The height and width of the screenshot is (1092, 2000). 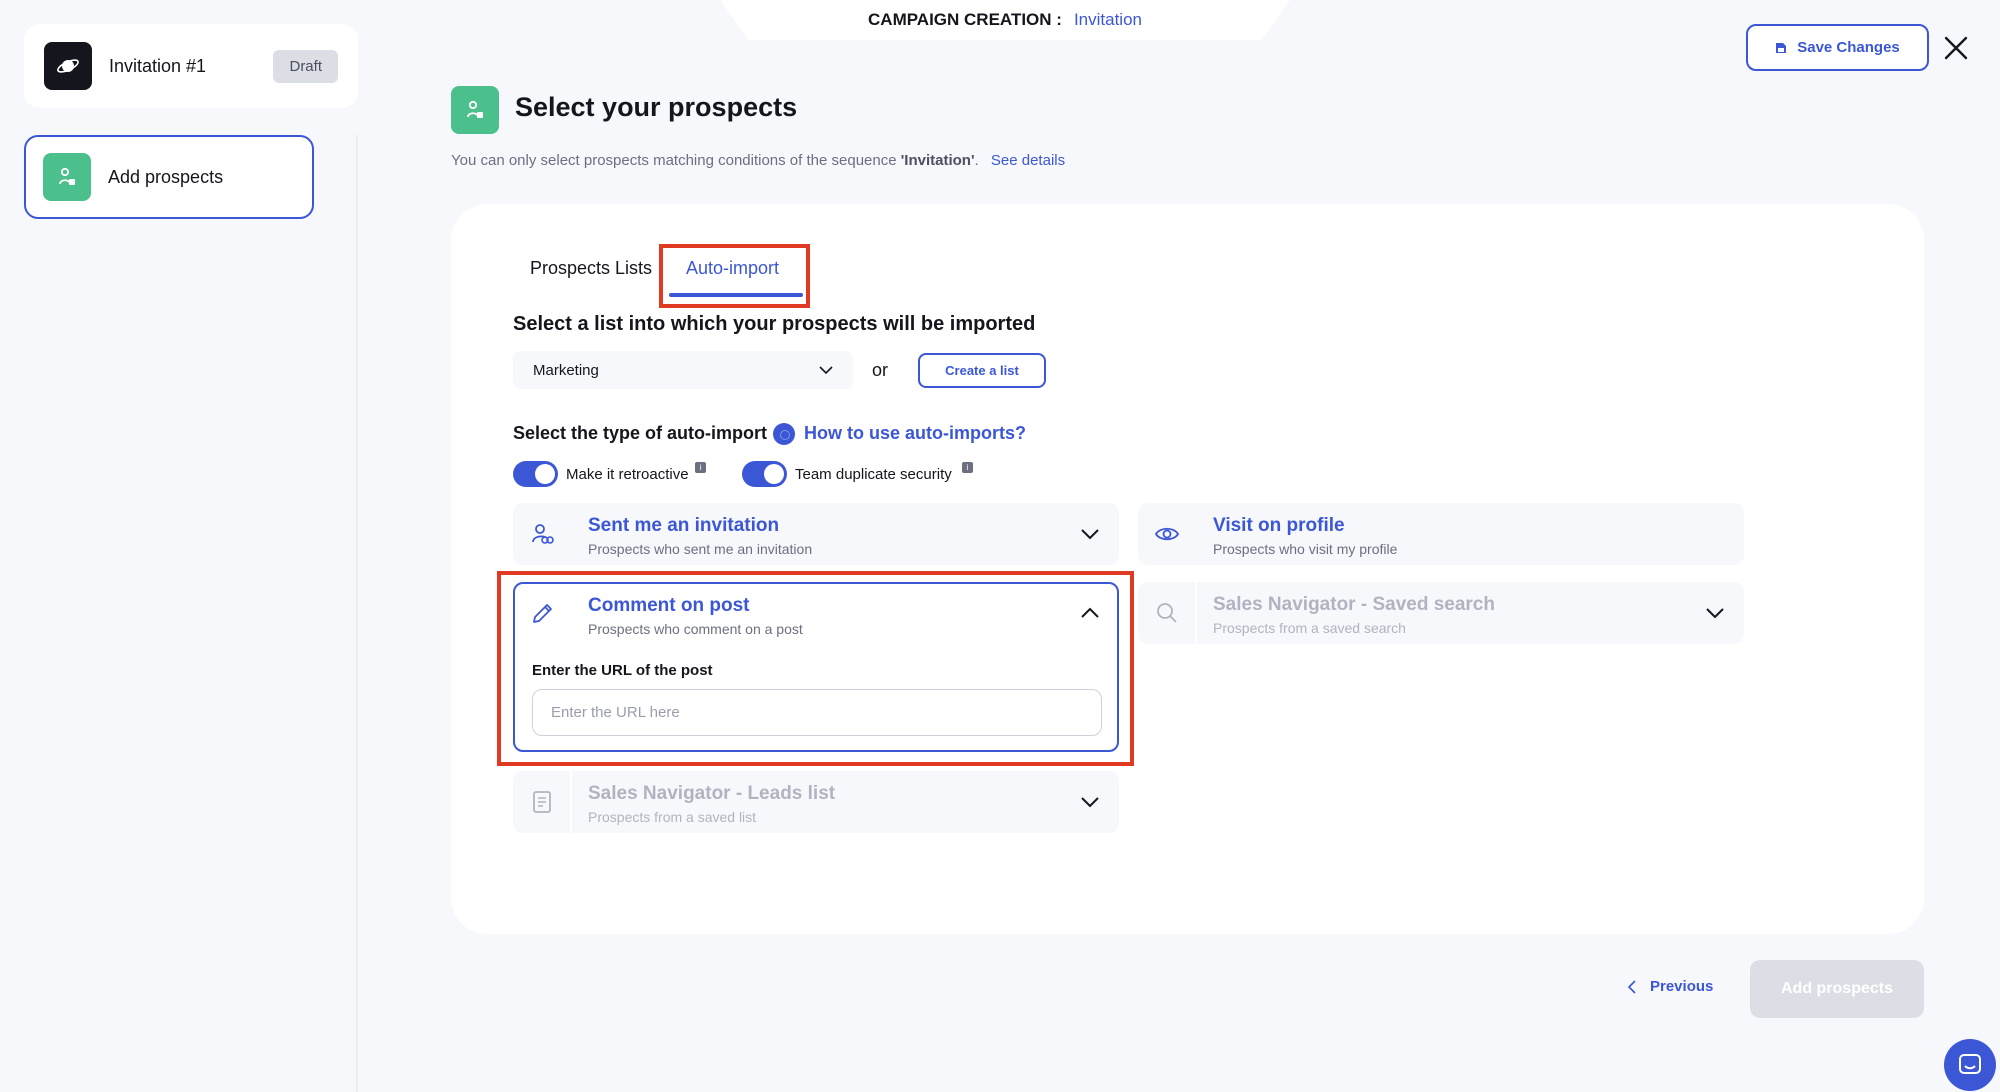 I want to click on team-duplicate-label: Team duplicate security, so click(x=873, y=474).